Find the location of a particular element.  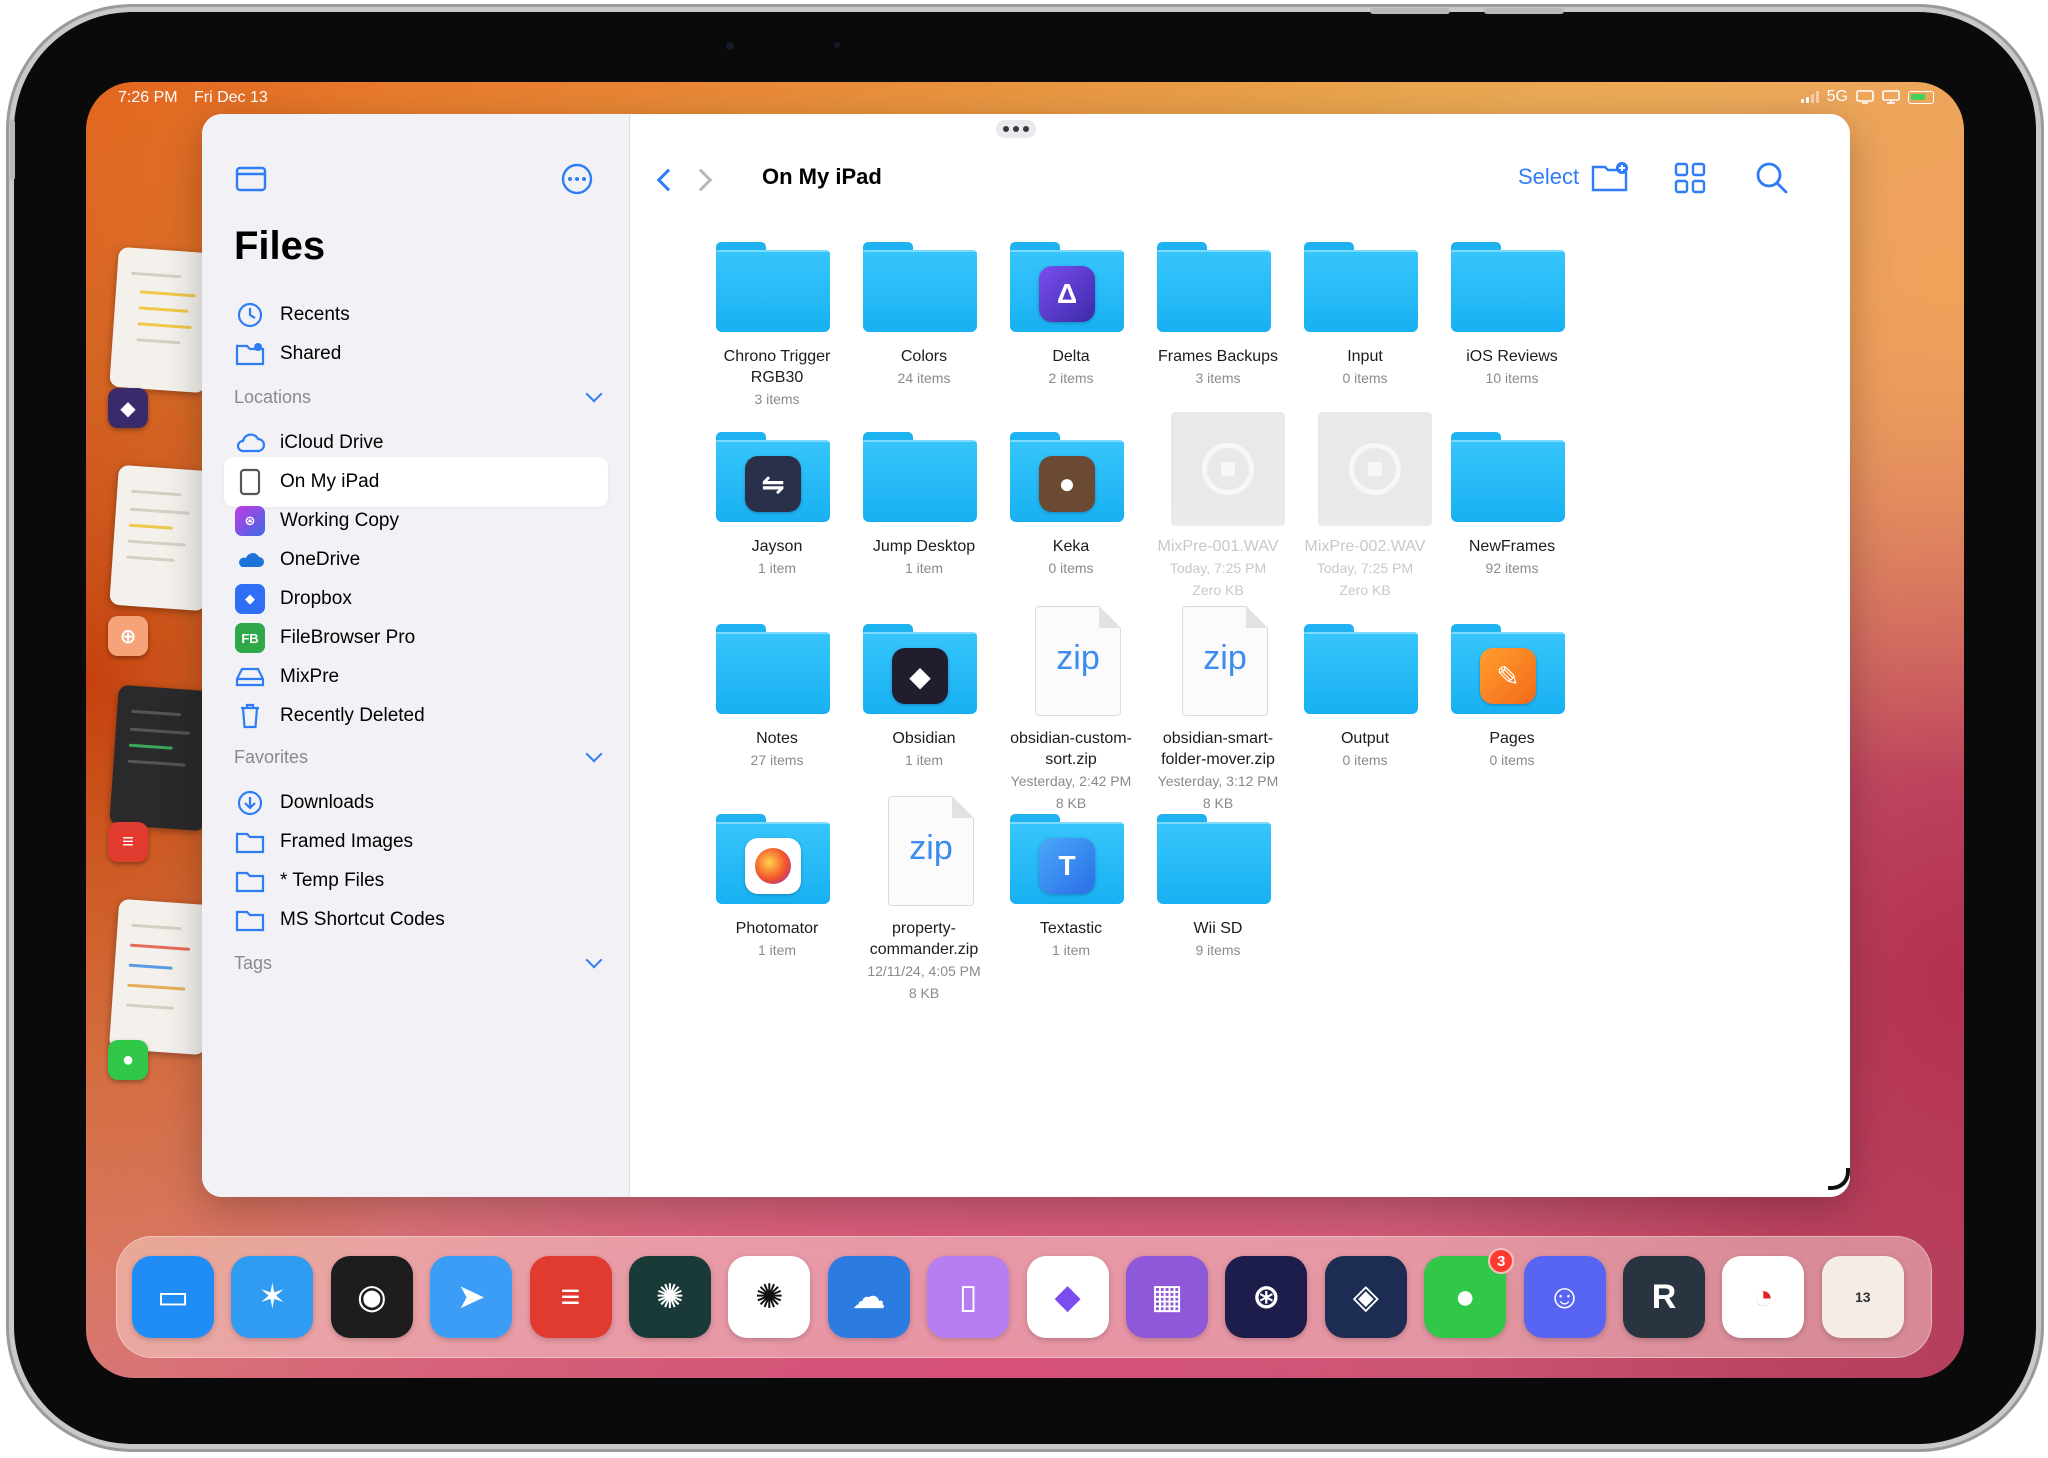

tags-header: Tags is located at coordinates (421, 963).